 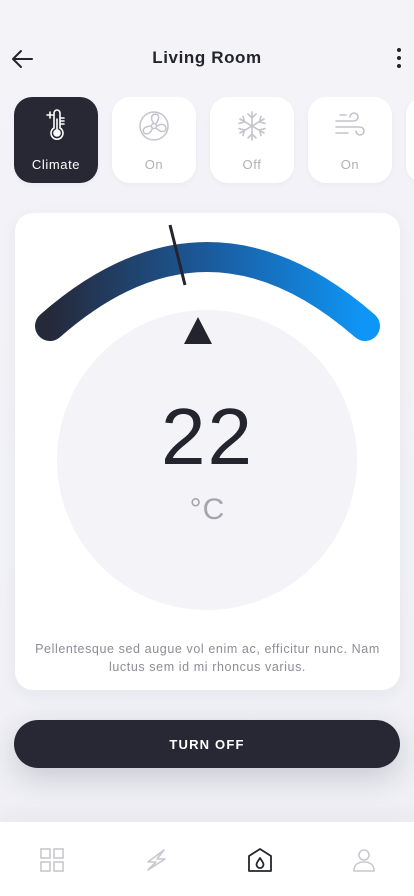 I want to click on nav-profile, so click(x=364, y=860).